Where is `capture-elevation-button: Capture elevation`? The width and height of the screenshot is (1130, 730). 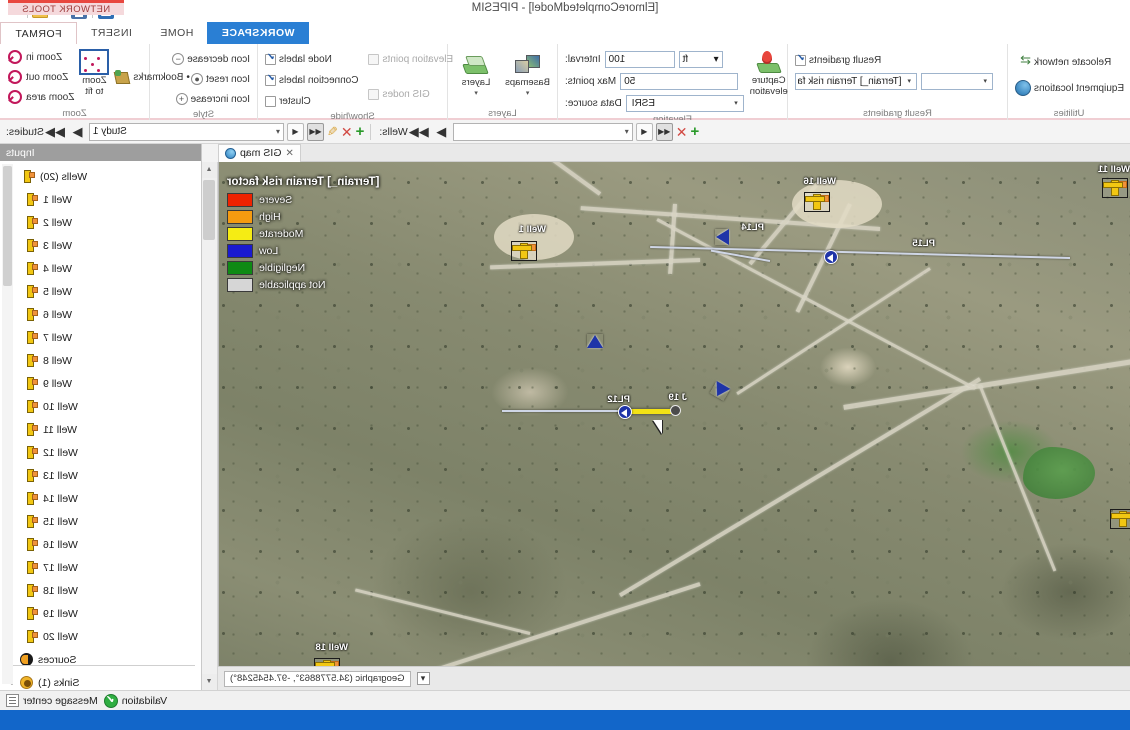
capture-elevation-button: Capture elevation is located at coordinates (769, 73).